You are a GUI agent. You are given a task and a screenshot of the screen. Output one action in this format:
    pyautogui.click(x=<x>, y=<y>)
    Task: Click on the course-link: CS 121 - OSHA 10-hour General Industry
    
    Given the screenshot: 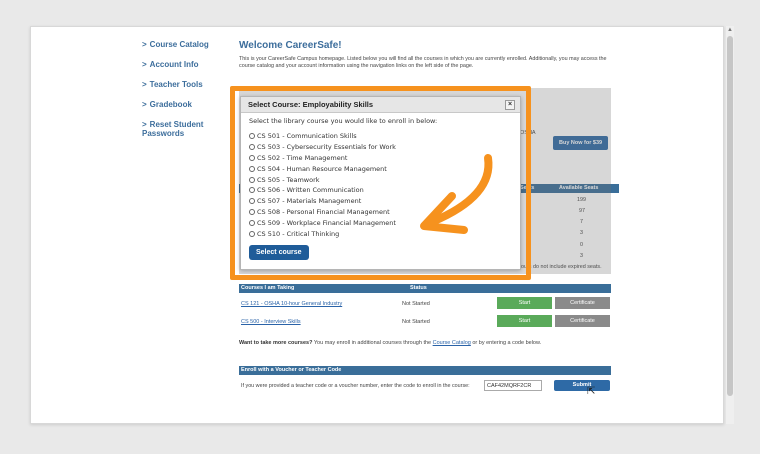 What is the action you would take?
    pyautogui.click(x=291, y=304)
    